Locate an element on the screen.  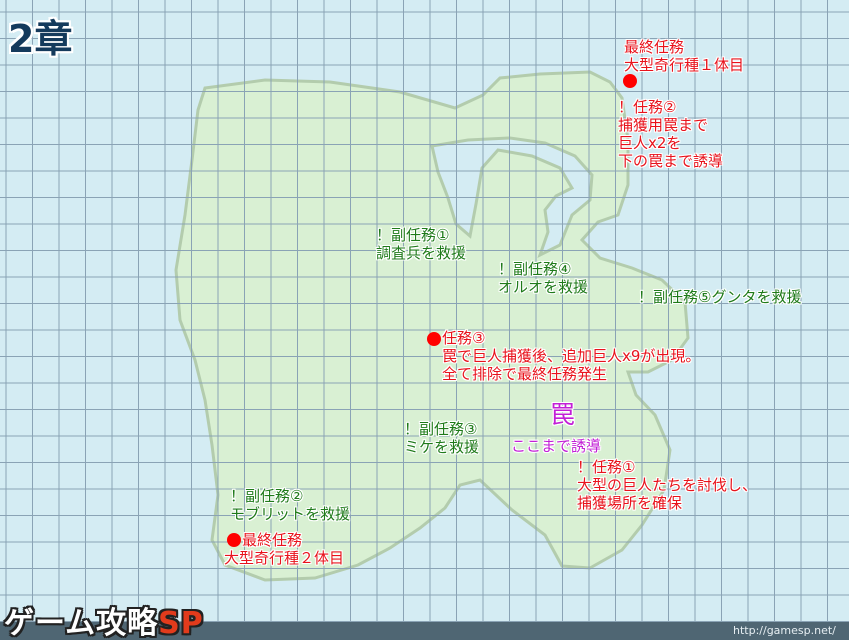
trap-label: ここまで誘導 is located at coordinates (556, 446).